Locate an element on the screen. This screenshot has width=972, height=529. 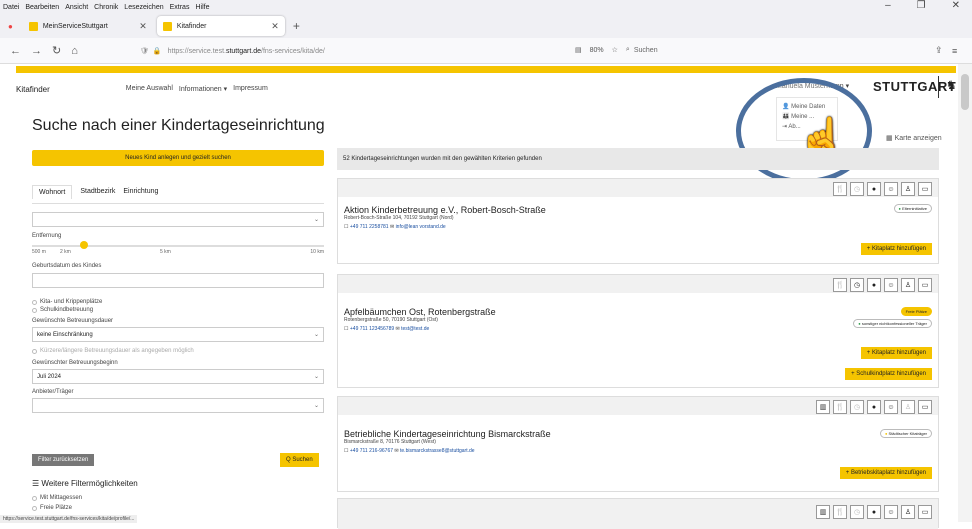
email-link: info@lean vorstand.de is located at coordinates (421, 227).